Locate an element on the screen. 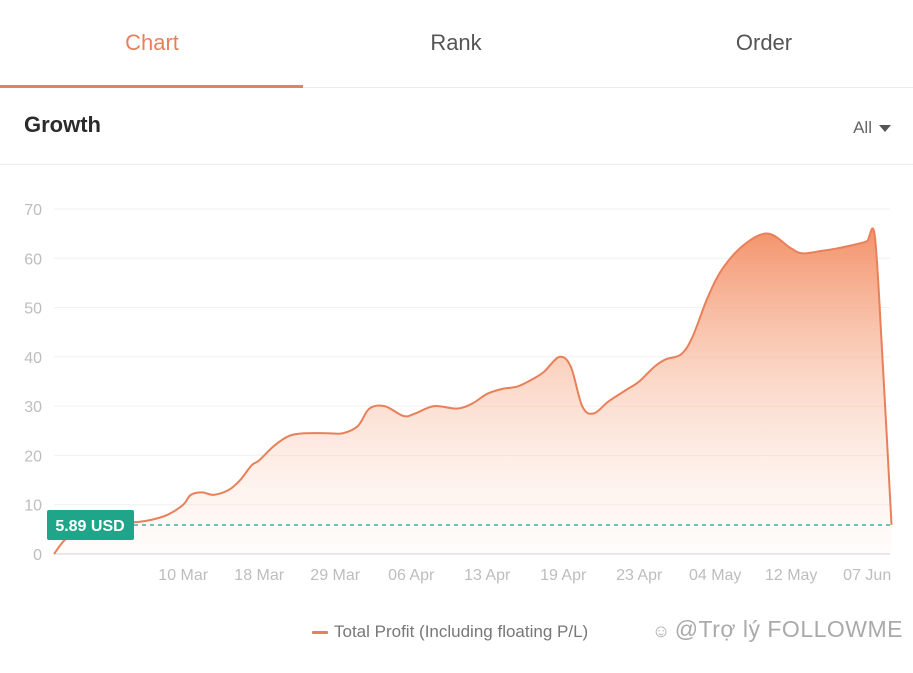 The image size is (913, 673). tab-rank: Rank is located at coordinates (456, 43).